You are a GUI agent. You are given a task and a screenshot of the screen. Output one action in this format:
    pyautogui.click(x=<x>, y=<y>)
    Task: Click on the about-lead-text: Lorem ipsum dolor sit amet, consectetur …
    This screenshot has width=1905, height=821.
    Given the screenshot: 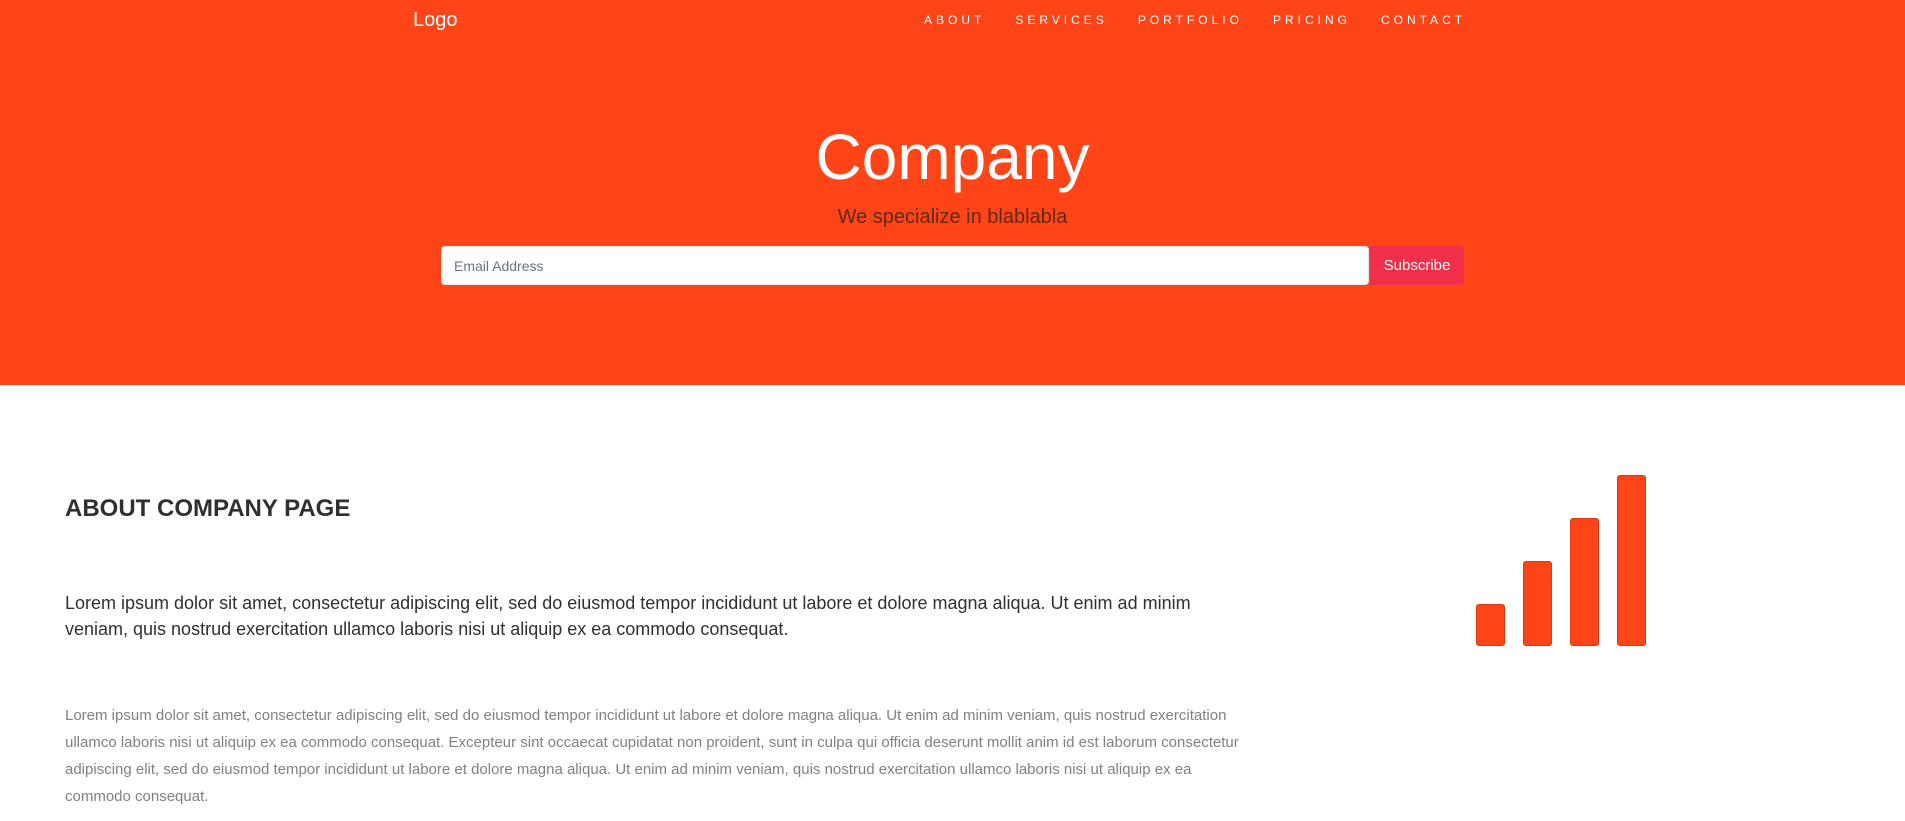 What is the action you would take?
    pyautogui.click(x=628, y=616)
    